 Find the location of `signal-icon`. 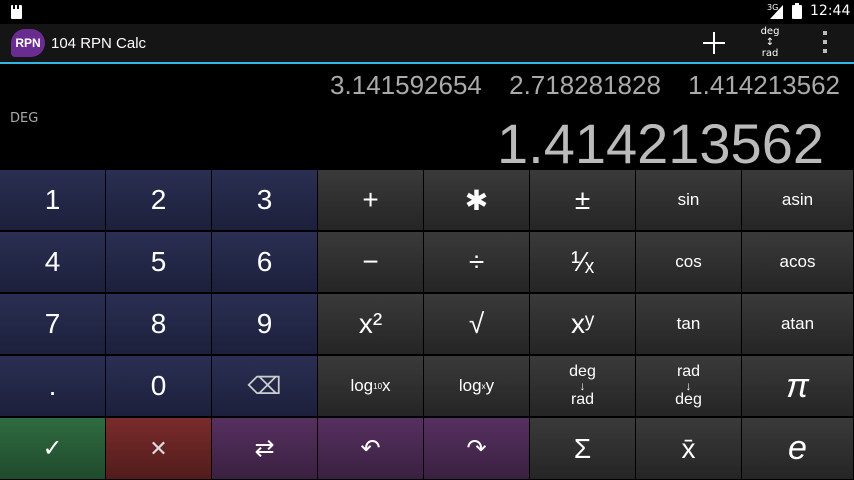

signal-icon is located at coordinates (776, 12).